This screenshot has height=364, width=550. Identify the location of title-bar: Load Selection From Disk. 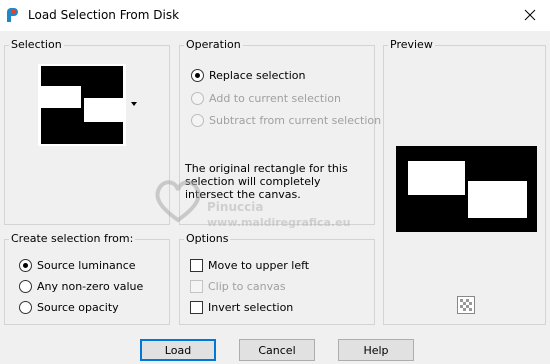
(275, 15).